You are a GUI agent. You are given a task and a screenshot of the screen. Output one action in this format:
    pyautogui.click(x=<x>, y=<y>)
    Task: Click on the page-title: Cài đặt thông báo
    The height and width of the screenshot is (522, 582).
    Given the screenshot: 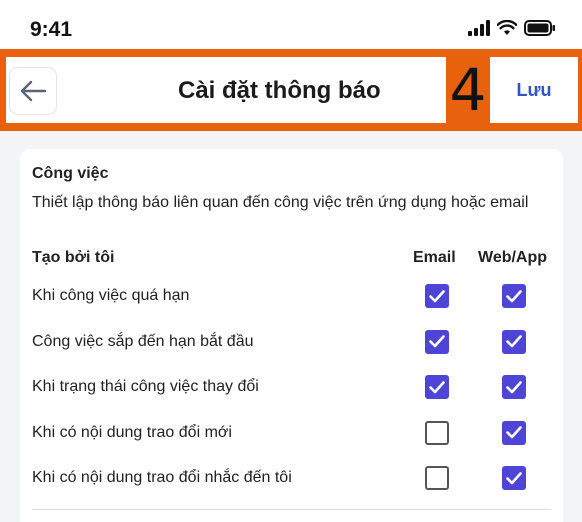 What is the action you would take?
    pyautogui.click(x=279, y=90)
    